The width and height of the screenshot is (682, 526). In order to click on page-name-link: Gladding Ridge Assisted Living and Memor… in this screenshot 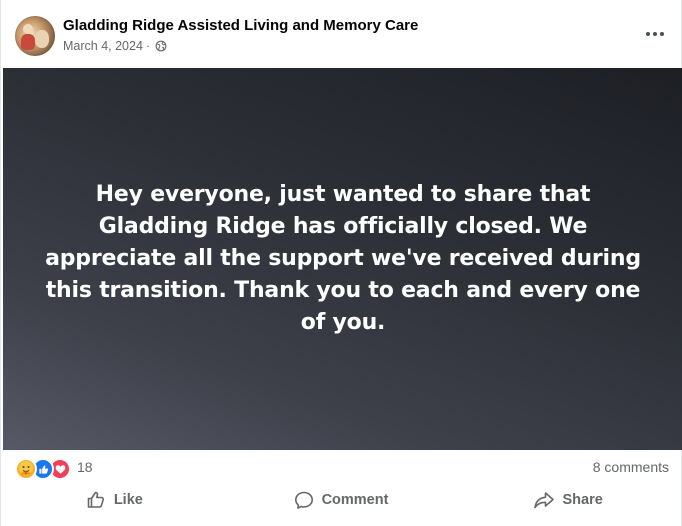, I will do `click(240, 25)`.